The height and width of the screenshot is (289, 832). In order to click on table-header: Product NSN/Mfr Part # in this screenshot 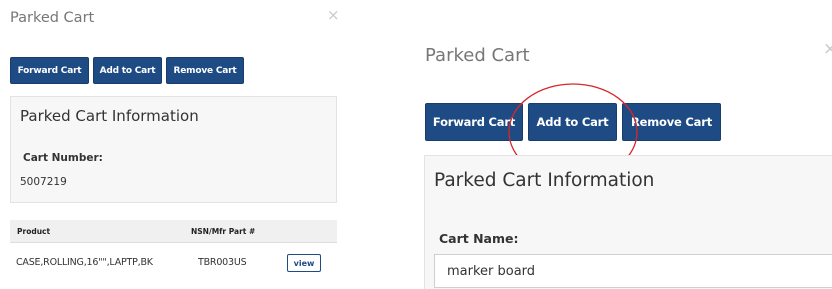, I will do `click(173, 231)`.